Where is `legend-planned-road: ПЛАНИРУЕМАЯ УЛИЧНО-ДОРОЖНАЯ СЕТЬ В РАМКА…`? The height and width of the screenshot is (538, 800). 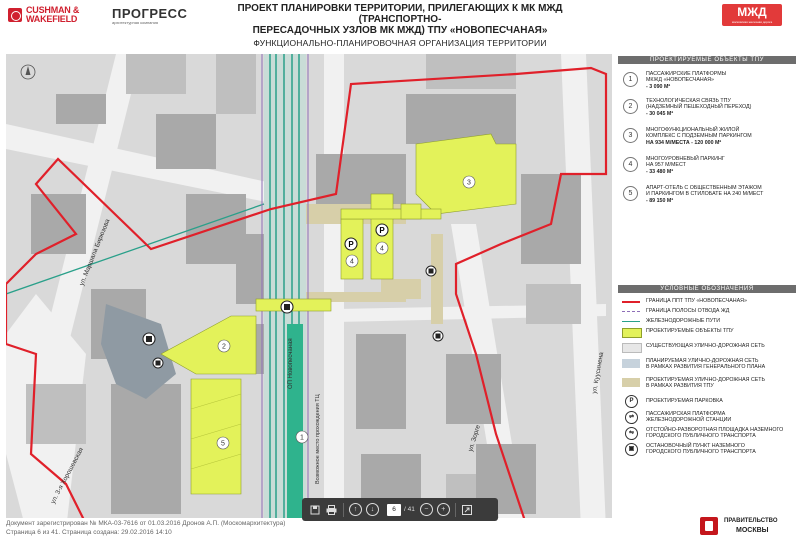
legend-planned-road: ПЛАНИРУЕМАЯ УЛИЧНО-ДОРОЖНАЯ СЕТЬ В РАМКА… is located at coordinates (709, 367).